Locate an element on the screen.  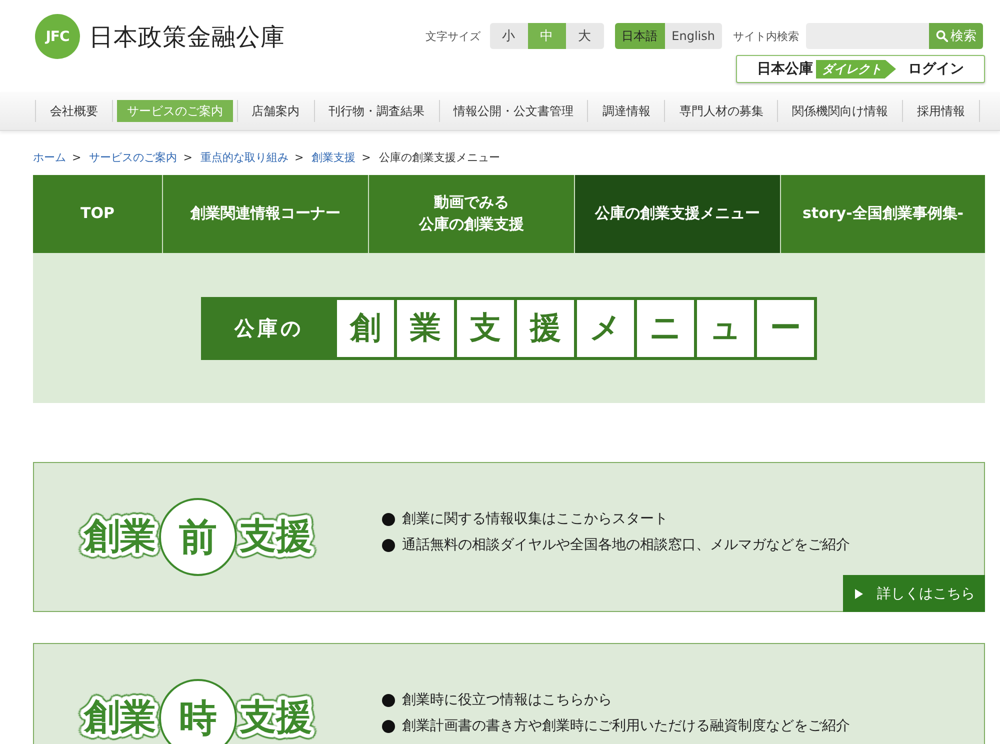
section-tab: story-全国創業事例集- is located at coordinates (882, 214).